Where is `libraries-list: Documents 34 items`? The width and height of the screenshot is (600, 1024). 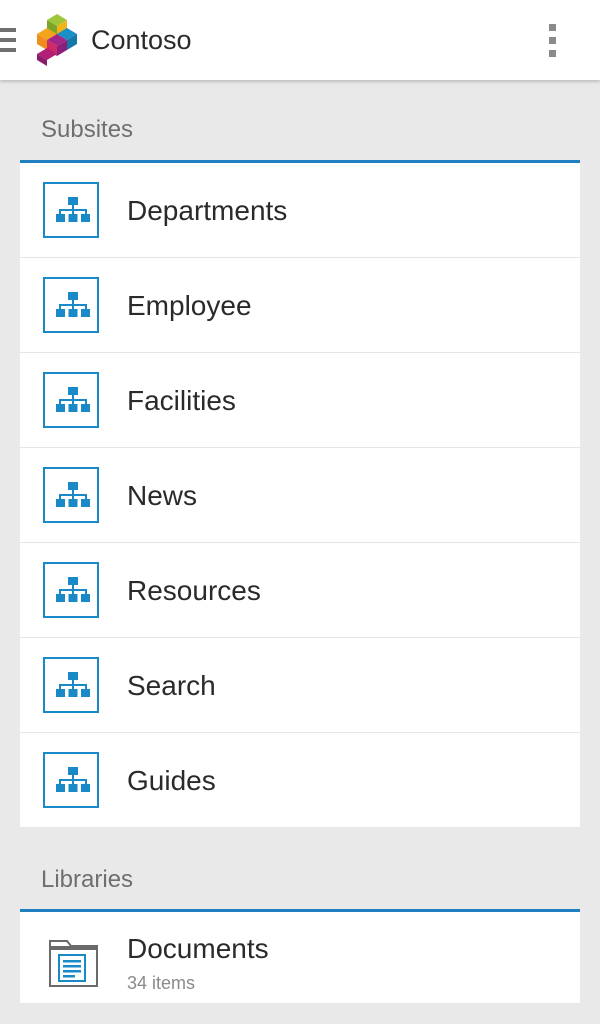
libraries-list: Documents 34 items is located at coordinates (300, 956).